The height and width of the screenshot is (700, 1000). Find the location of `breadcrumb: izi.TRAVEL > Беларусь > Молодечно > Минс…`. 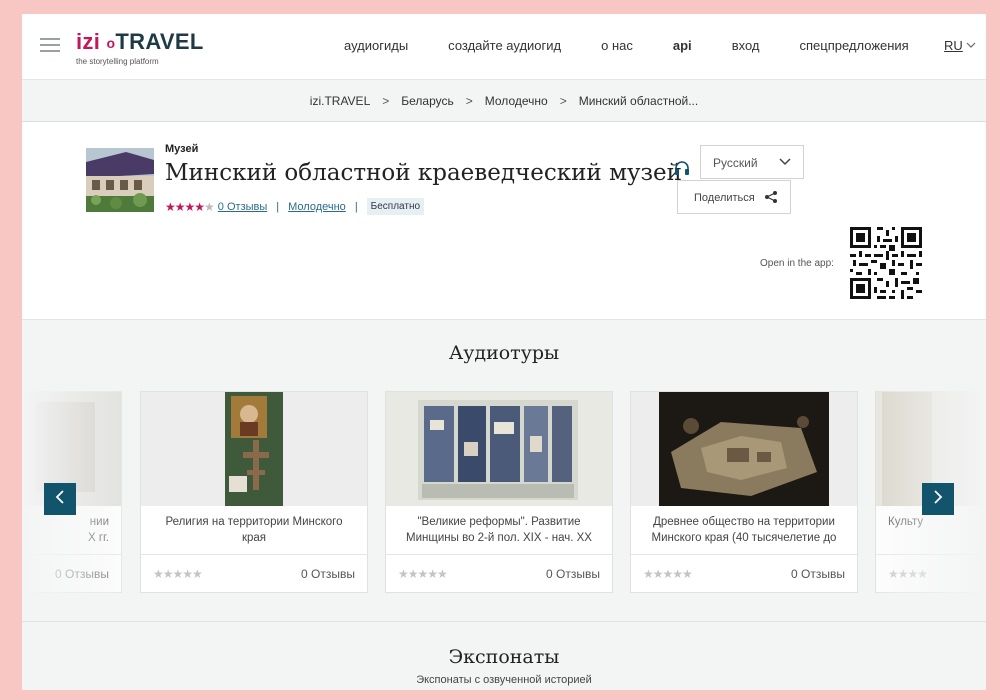

breadcrumb: izi.TRAVEL > Беларусь > Молодечно > Минс… is located at coordinates (504, 101).